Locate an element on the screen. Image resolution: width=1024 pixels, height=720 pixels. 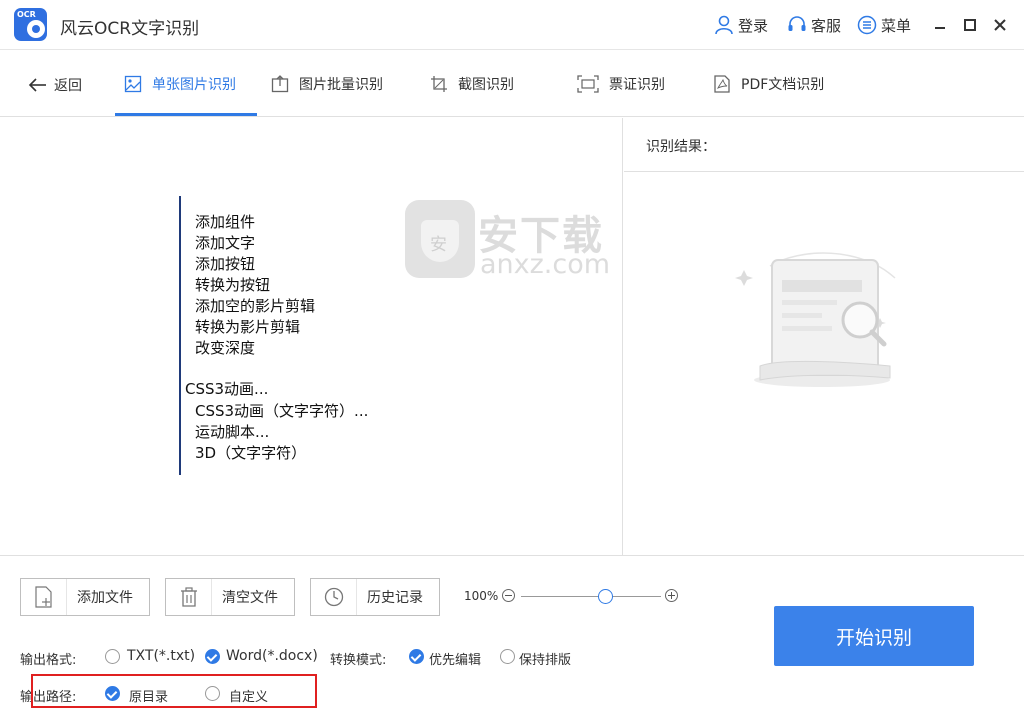
watermark-shield-text: 安 is located at coordinates (438, 245).